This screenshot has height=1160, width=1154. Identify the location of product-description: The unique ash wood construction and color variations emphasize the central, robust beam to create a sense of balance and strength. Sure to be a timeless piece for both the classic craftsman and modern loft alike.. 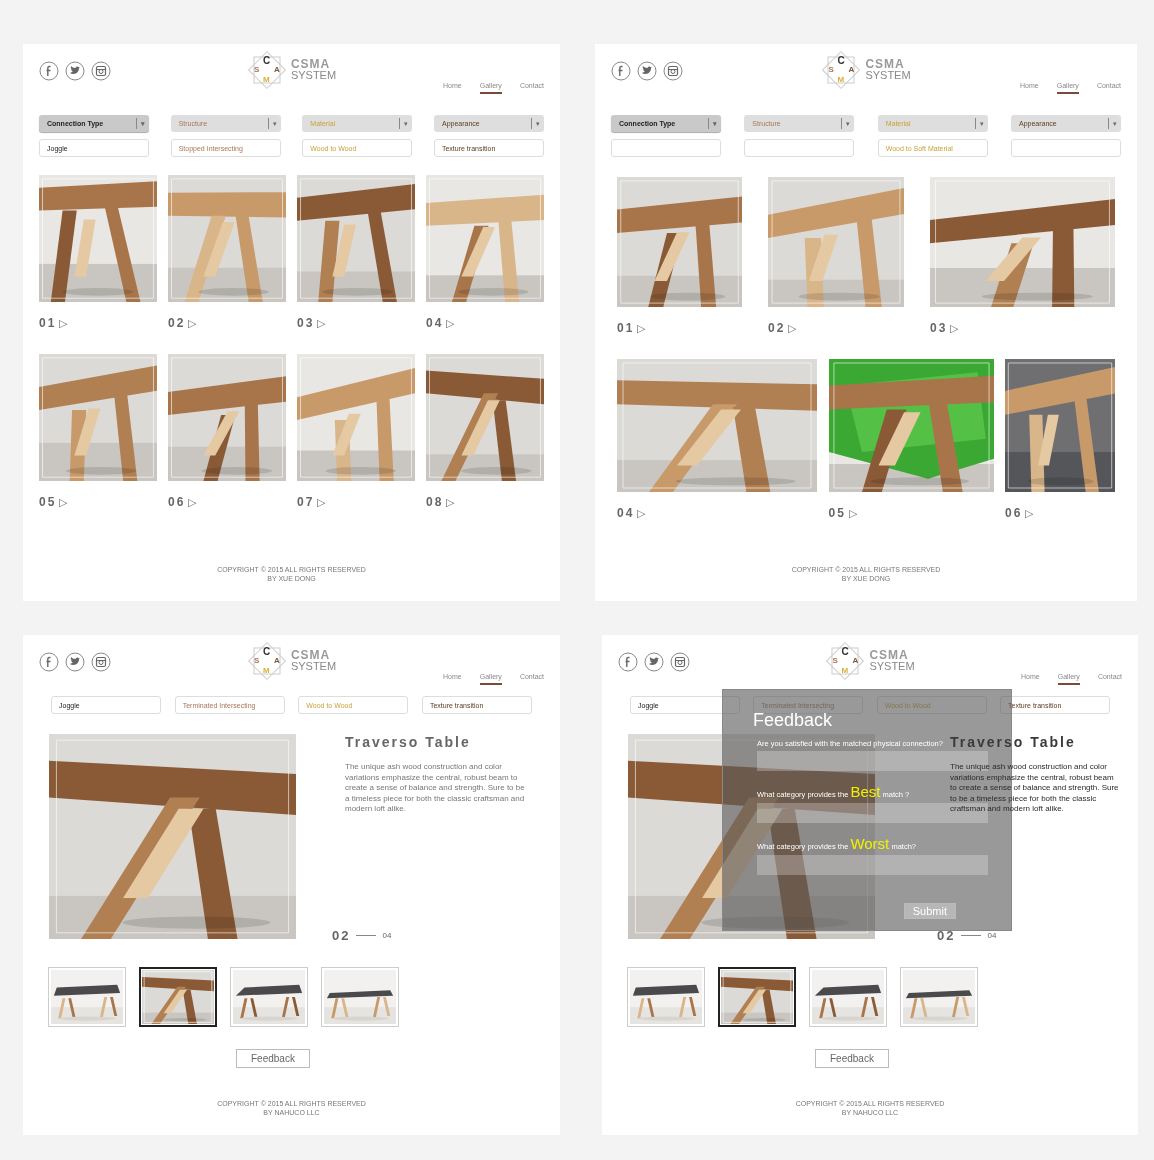
(435, 788).